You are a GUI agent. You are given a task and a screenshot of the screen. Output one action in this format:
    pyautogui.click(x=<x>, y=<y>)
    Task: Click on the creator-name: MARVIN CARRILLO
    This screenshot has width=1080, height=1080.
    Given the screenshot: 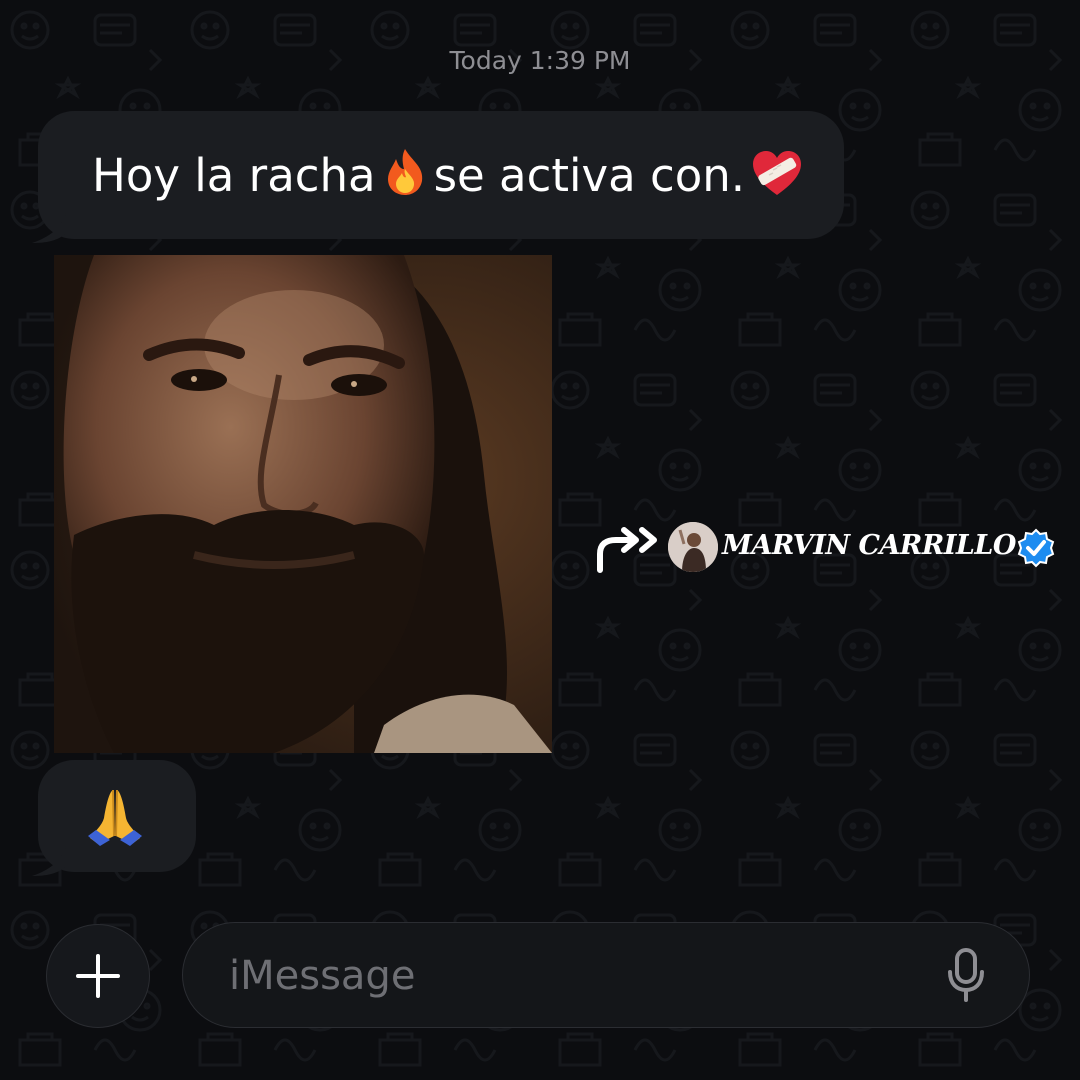 What is the action you would take?
    pyautogui.click(x=869, y=545)
    